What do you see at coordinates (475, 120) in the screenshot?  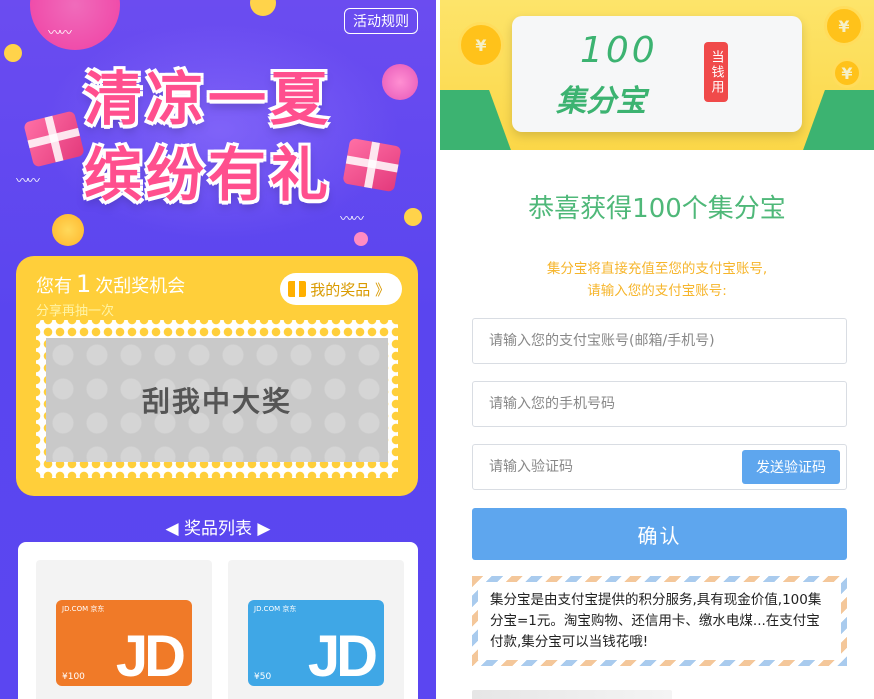 I see `left-sleeve` at bounding box center [475, 120].